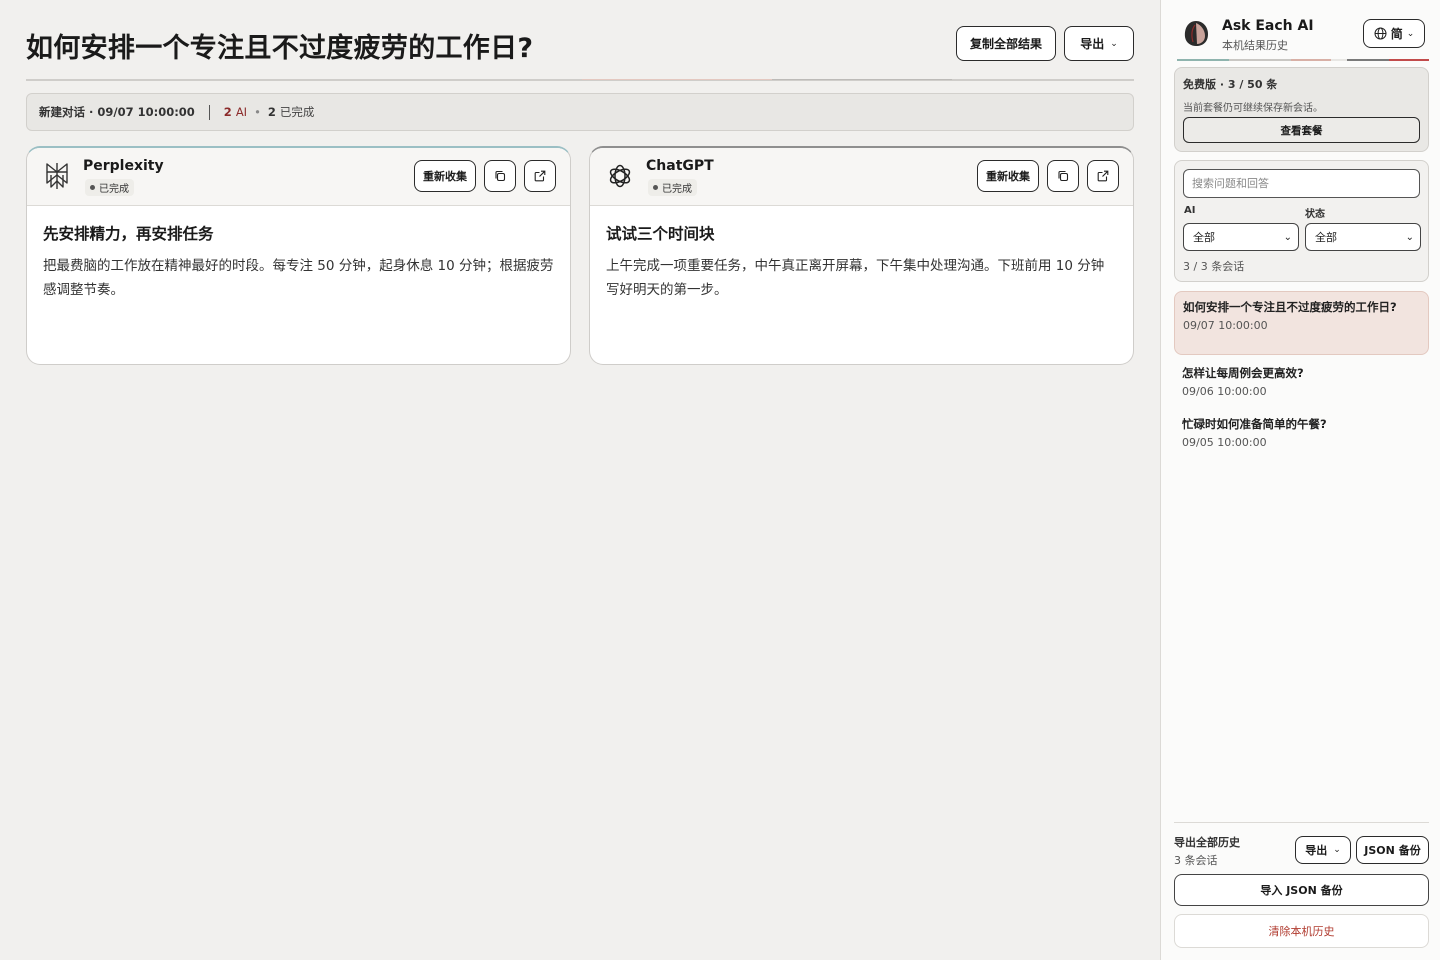 This screenshot has height=960, width=1440. Describe the element at coordinates (1230, 84) in the screenshot. I see `plan-title: 免费版 · 3 / 50 条` at that location.